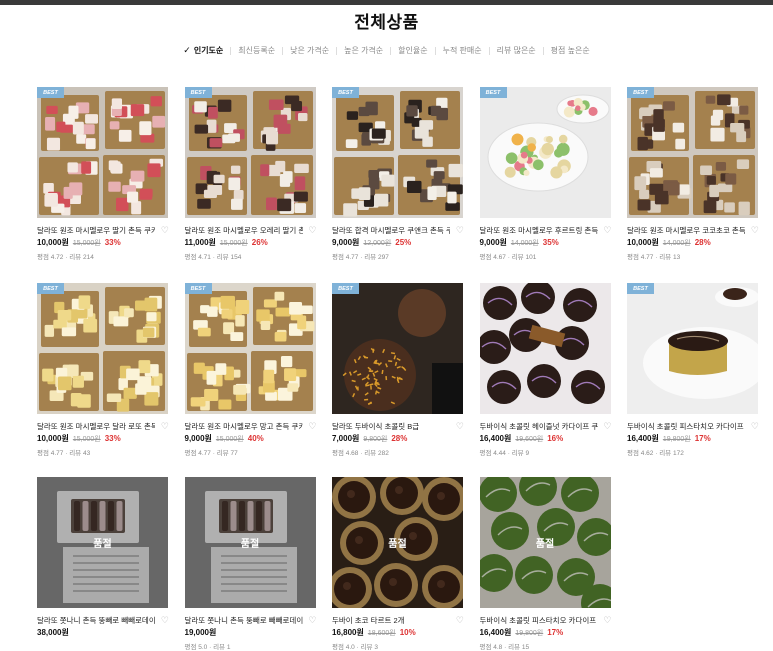 The width and height of the screenshot is (773, 651). I want to click on rating-summary: 평점 4.67 · 리뷰 101, so click(508, 257).